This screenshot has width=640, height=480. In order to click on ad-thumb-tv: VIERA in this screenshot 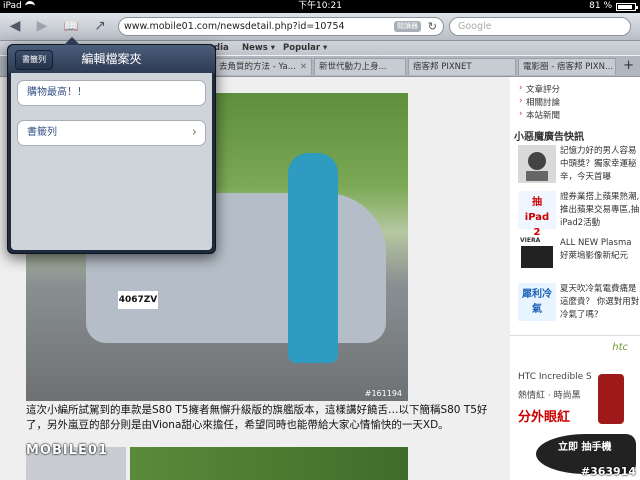, I will do `click(537, 256)`.